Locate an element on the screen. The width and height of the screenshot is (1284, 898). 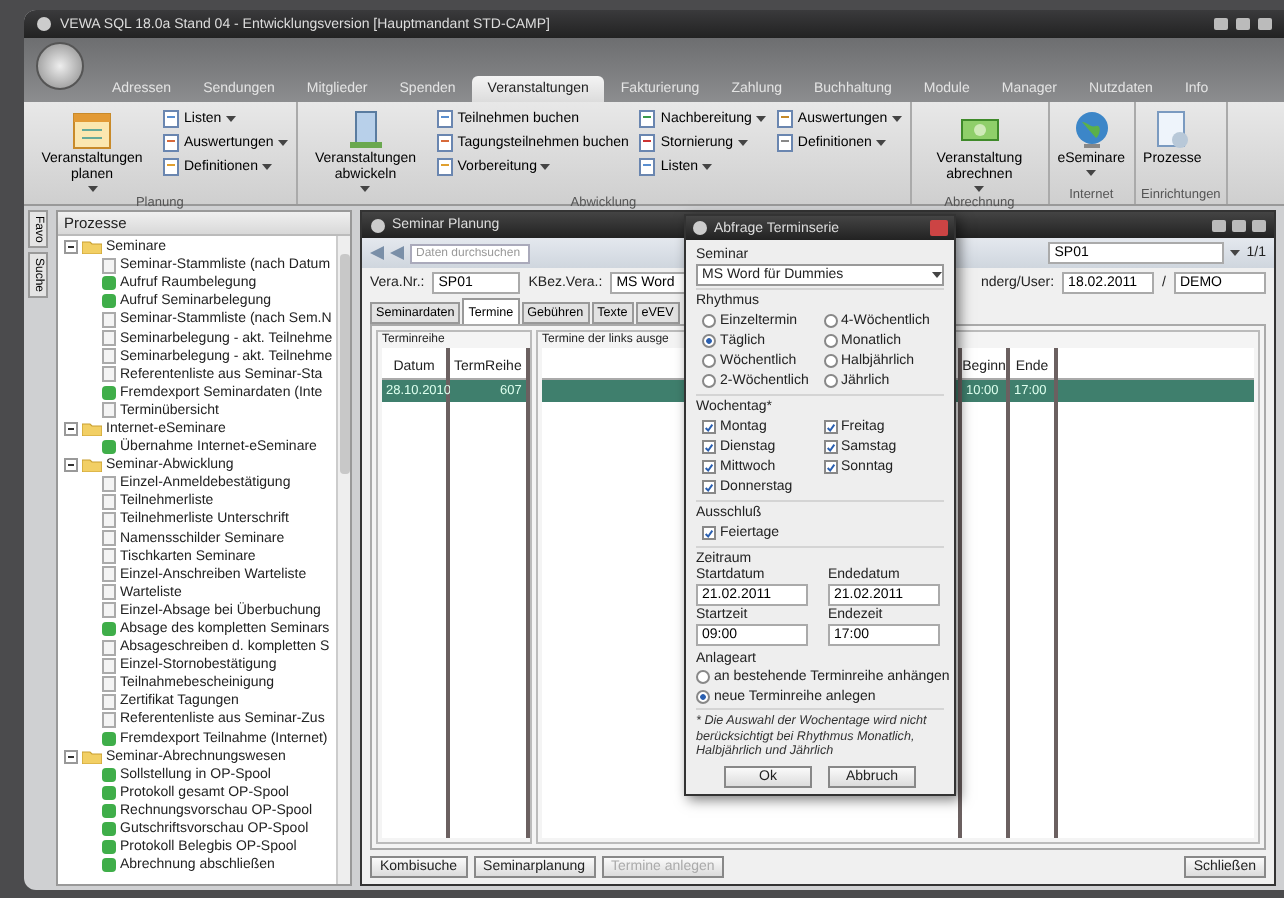
checkmark-icon is located at coordinates (709, 533).